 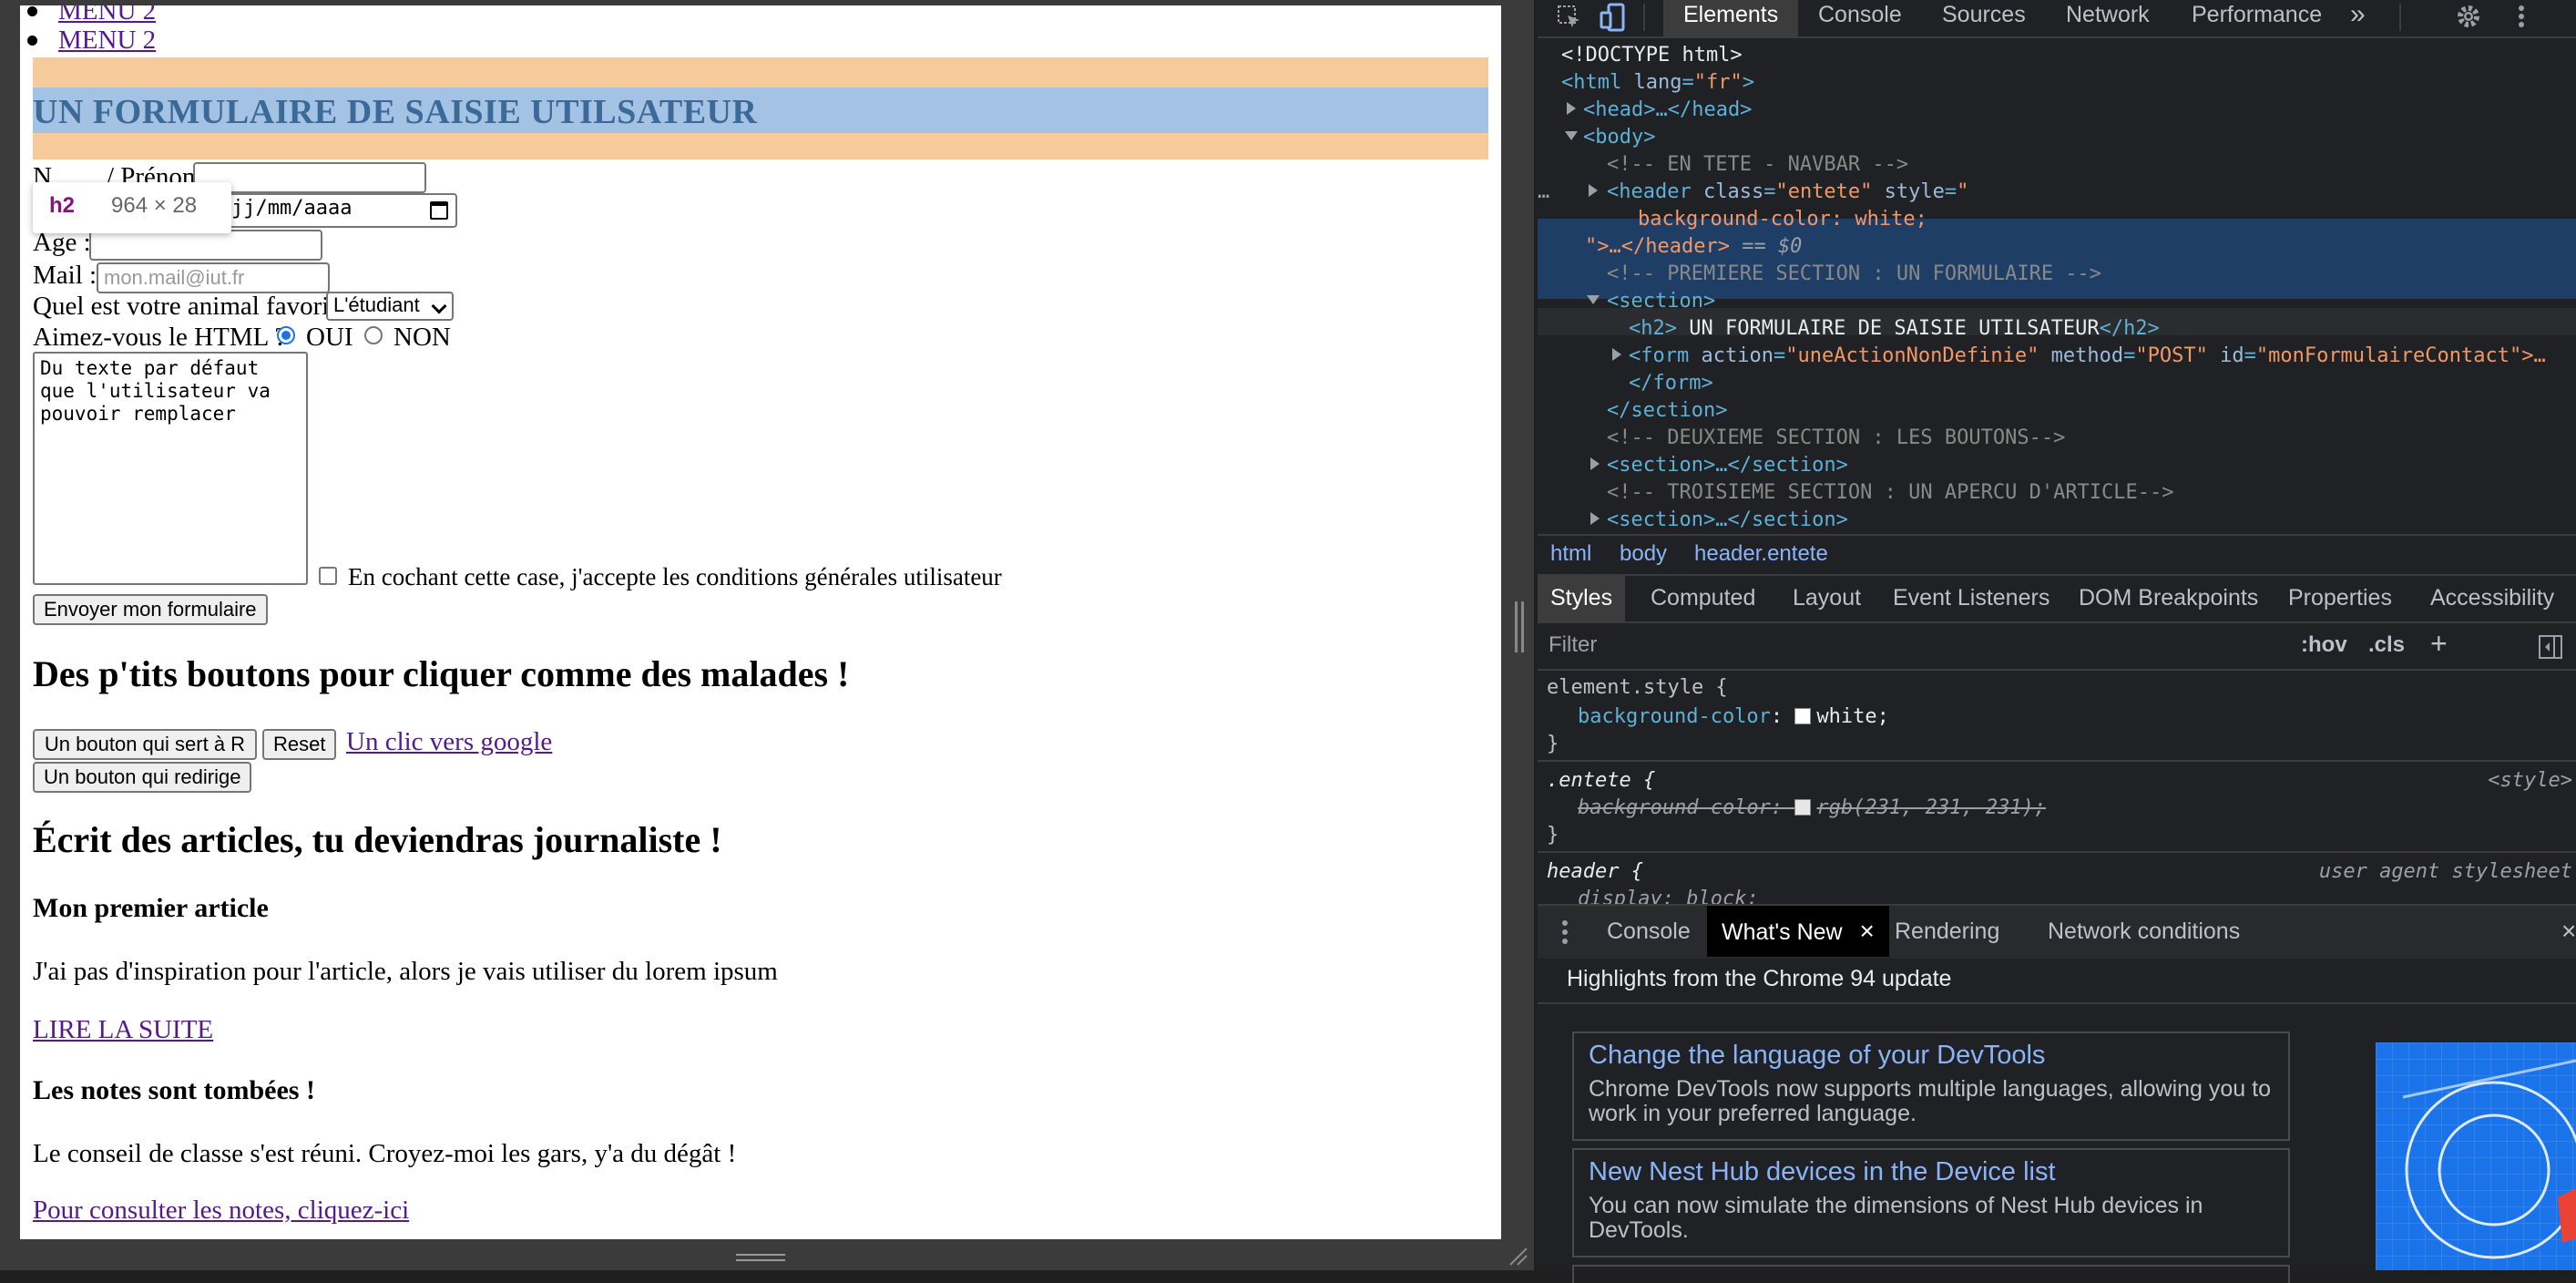 I want to click on tab-event-listeners: Event Listeners, so click(x=1971, y=597).